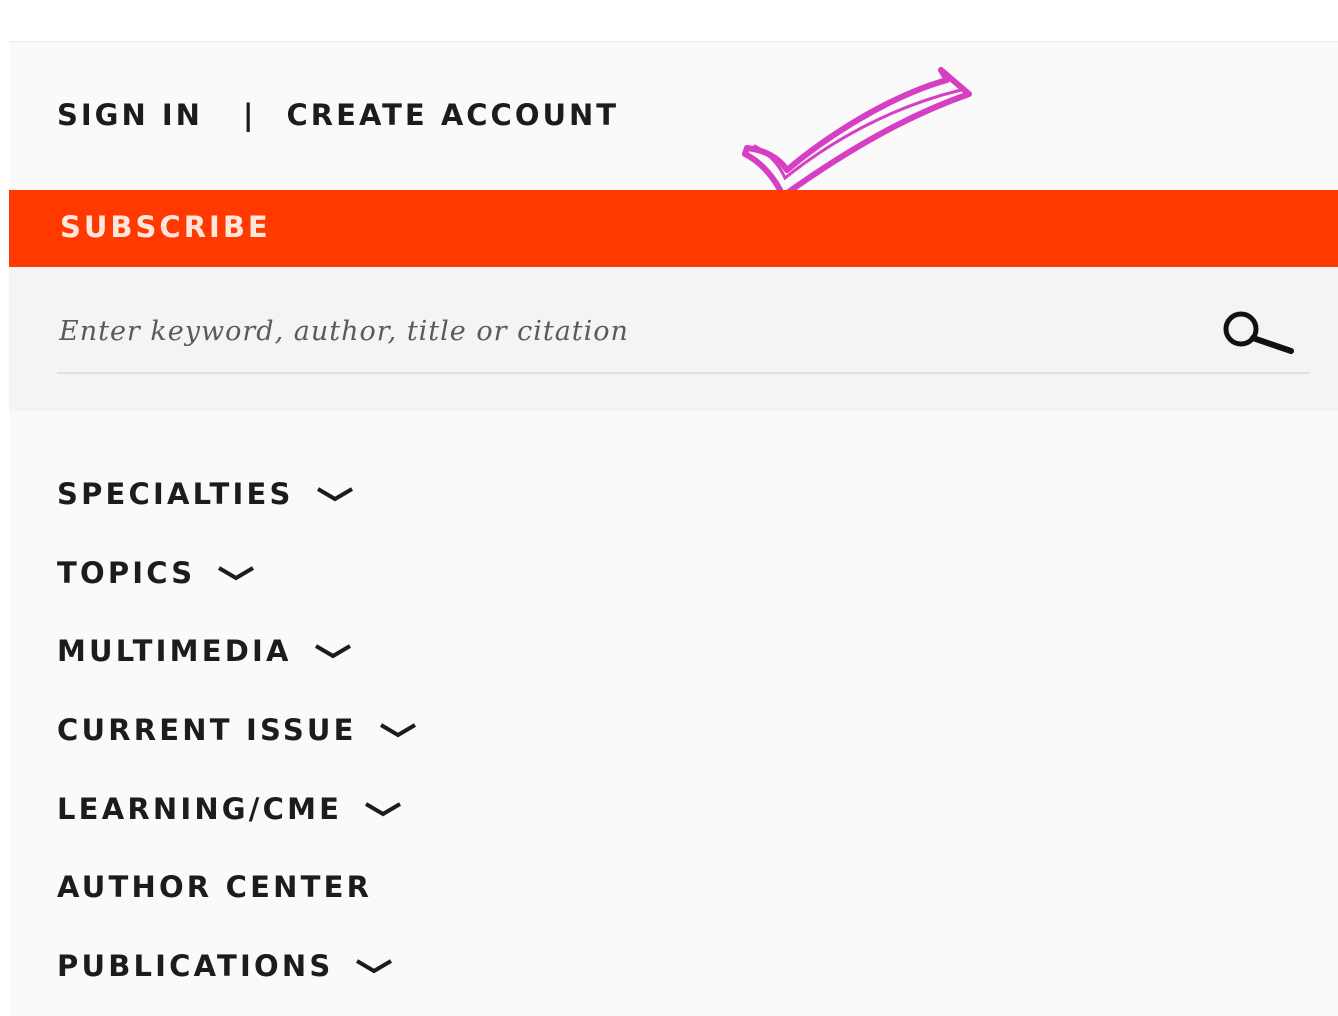  What do you see at coordinates (673, 21) in the screenshot?
I see `top-strip` at bounding box center [673, 21].